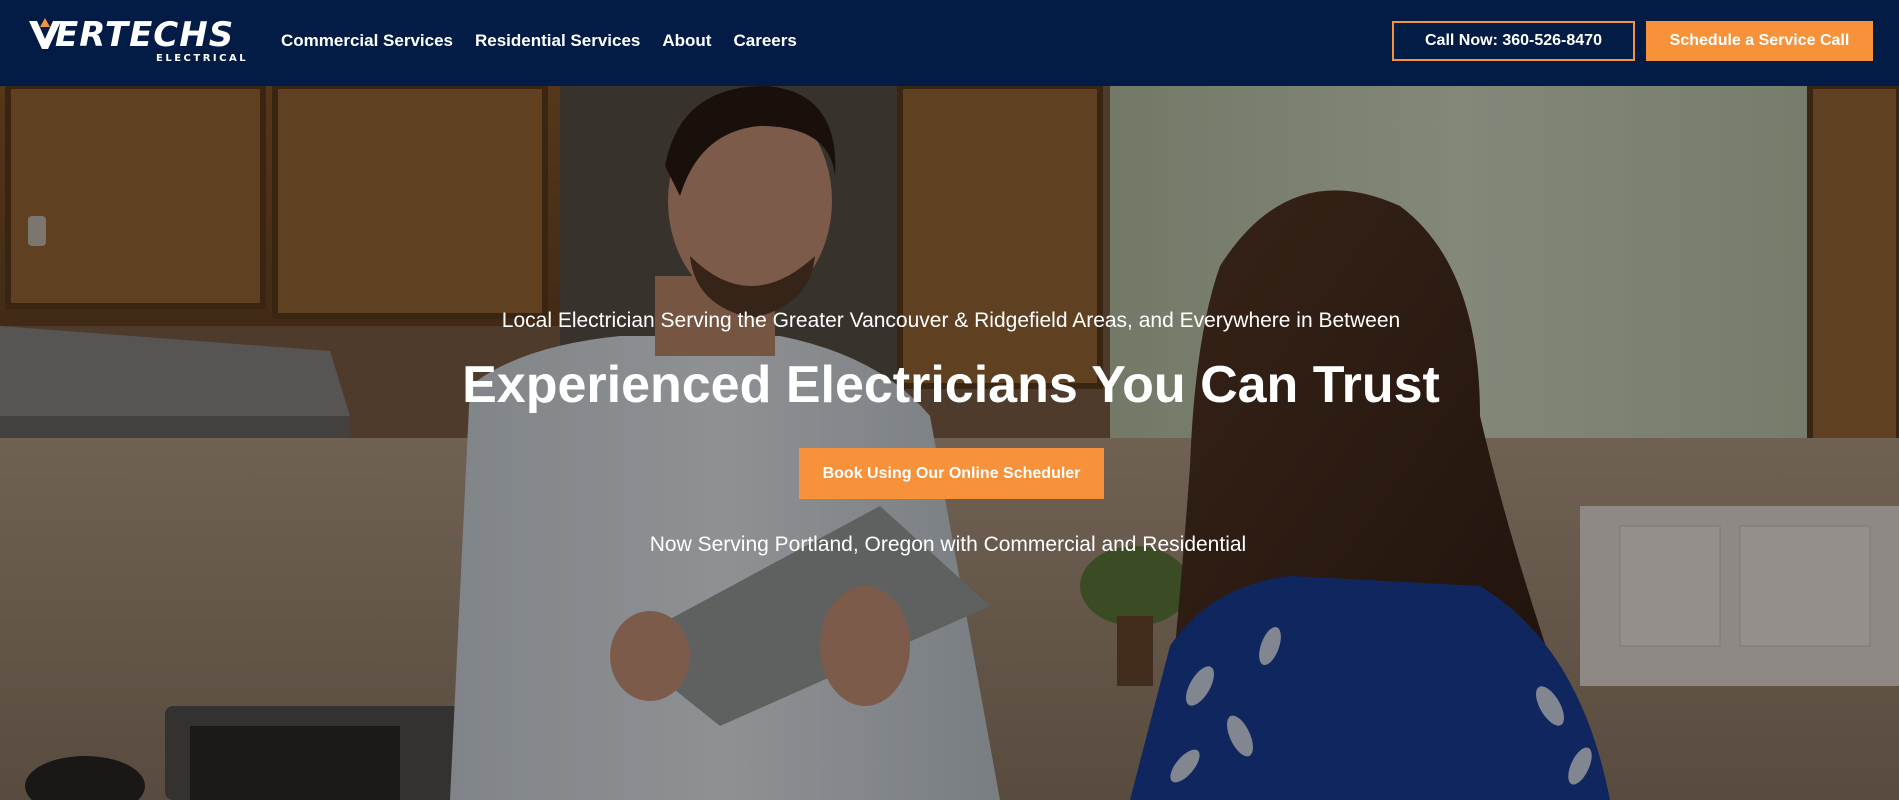  I want to click on vertechs-logo: ERTECHS ELECTRICAL, so click(137, 40).